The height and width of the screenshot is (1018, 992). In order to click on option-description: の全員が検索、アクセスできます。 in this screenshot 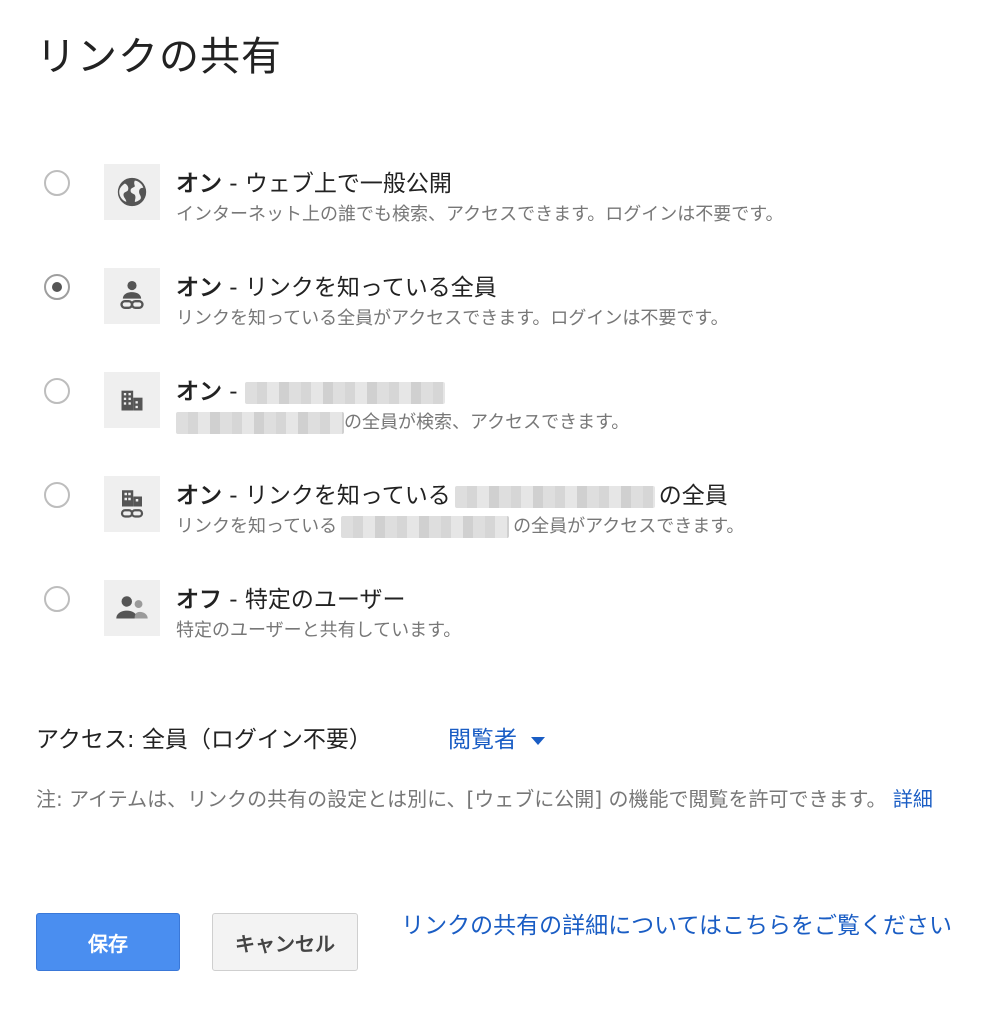, I will do `click(402, 421)`.